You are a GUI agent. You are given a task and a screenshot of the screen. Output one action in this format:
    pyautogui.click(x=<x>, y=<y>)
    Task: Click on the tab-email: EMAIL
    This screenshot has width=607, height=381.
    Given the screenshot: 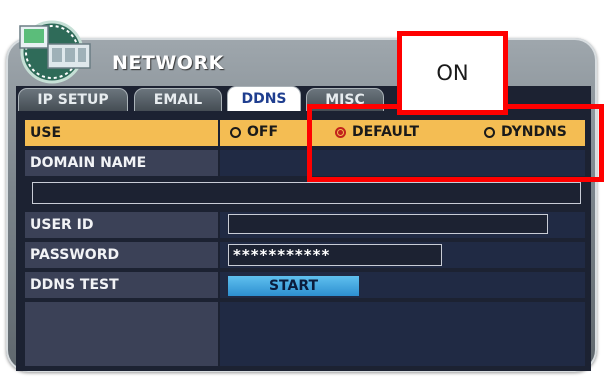 What is the action you would take?
    pyautogui.click(x=178, y=99)
    